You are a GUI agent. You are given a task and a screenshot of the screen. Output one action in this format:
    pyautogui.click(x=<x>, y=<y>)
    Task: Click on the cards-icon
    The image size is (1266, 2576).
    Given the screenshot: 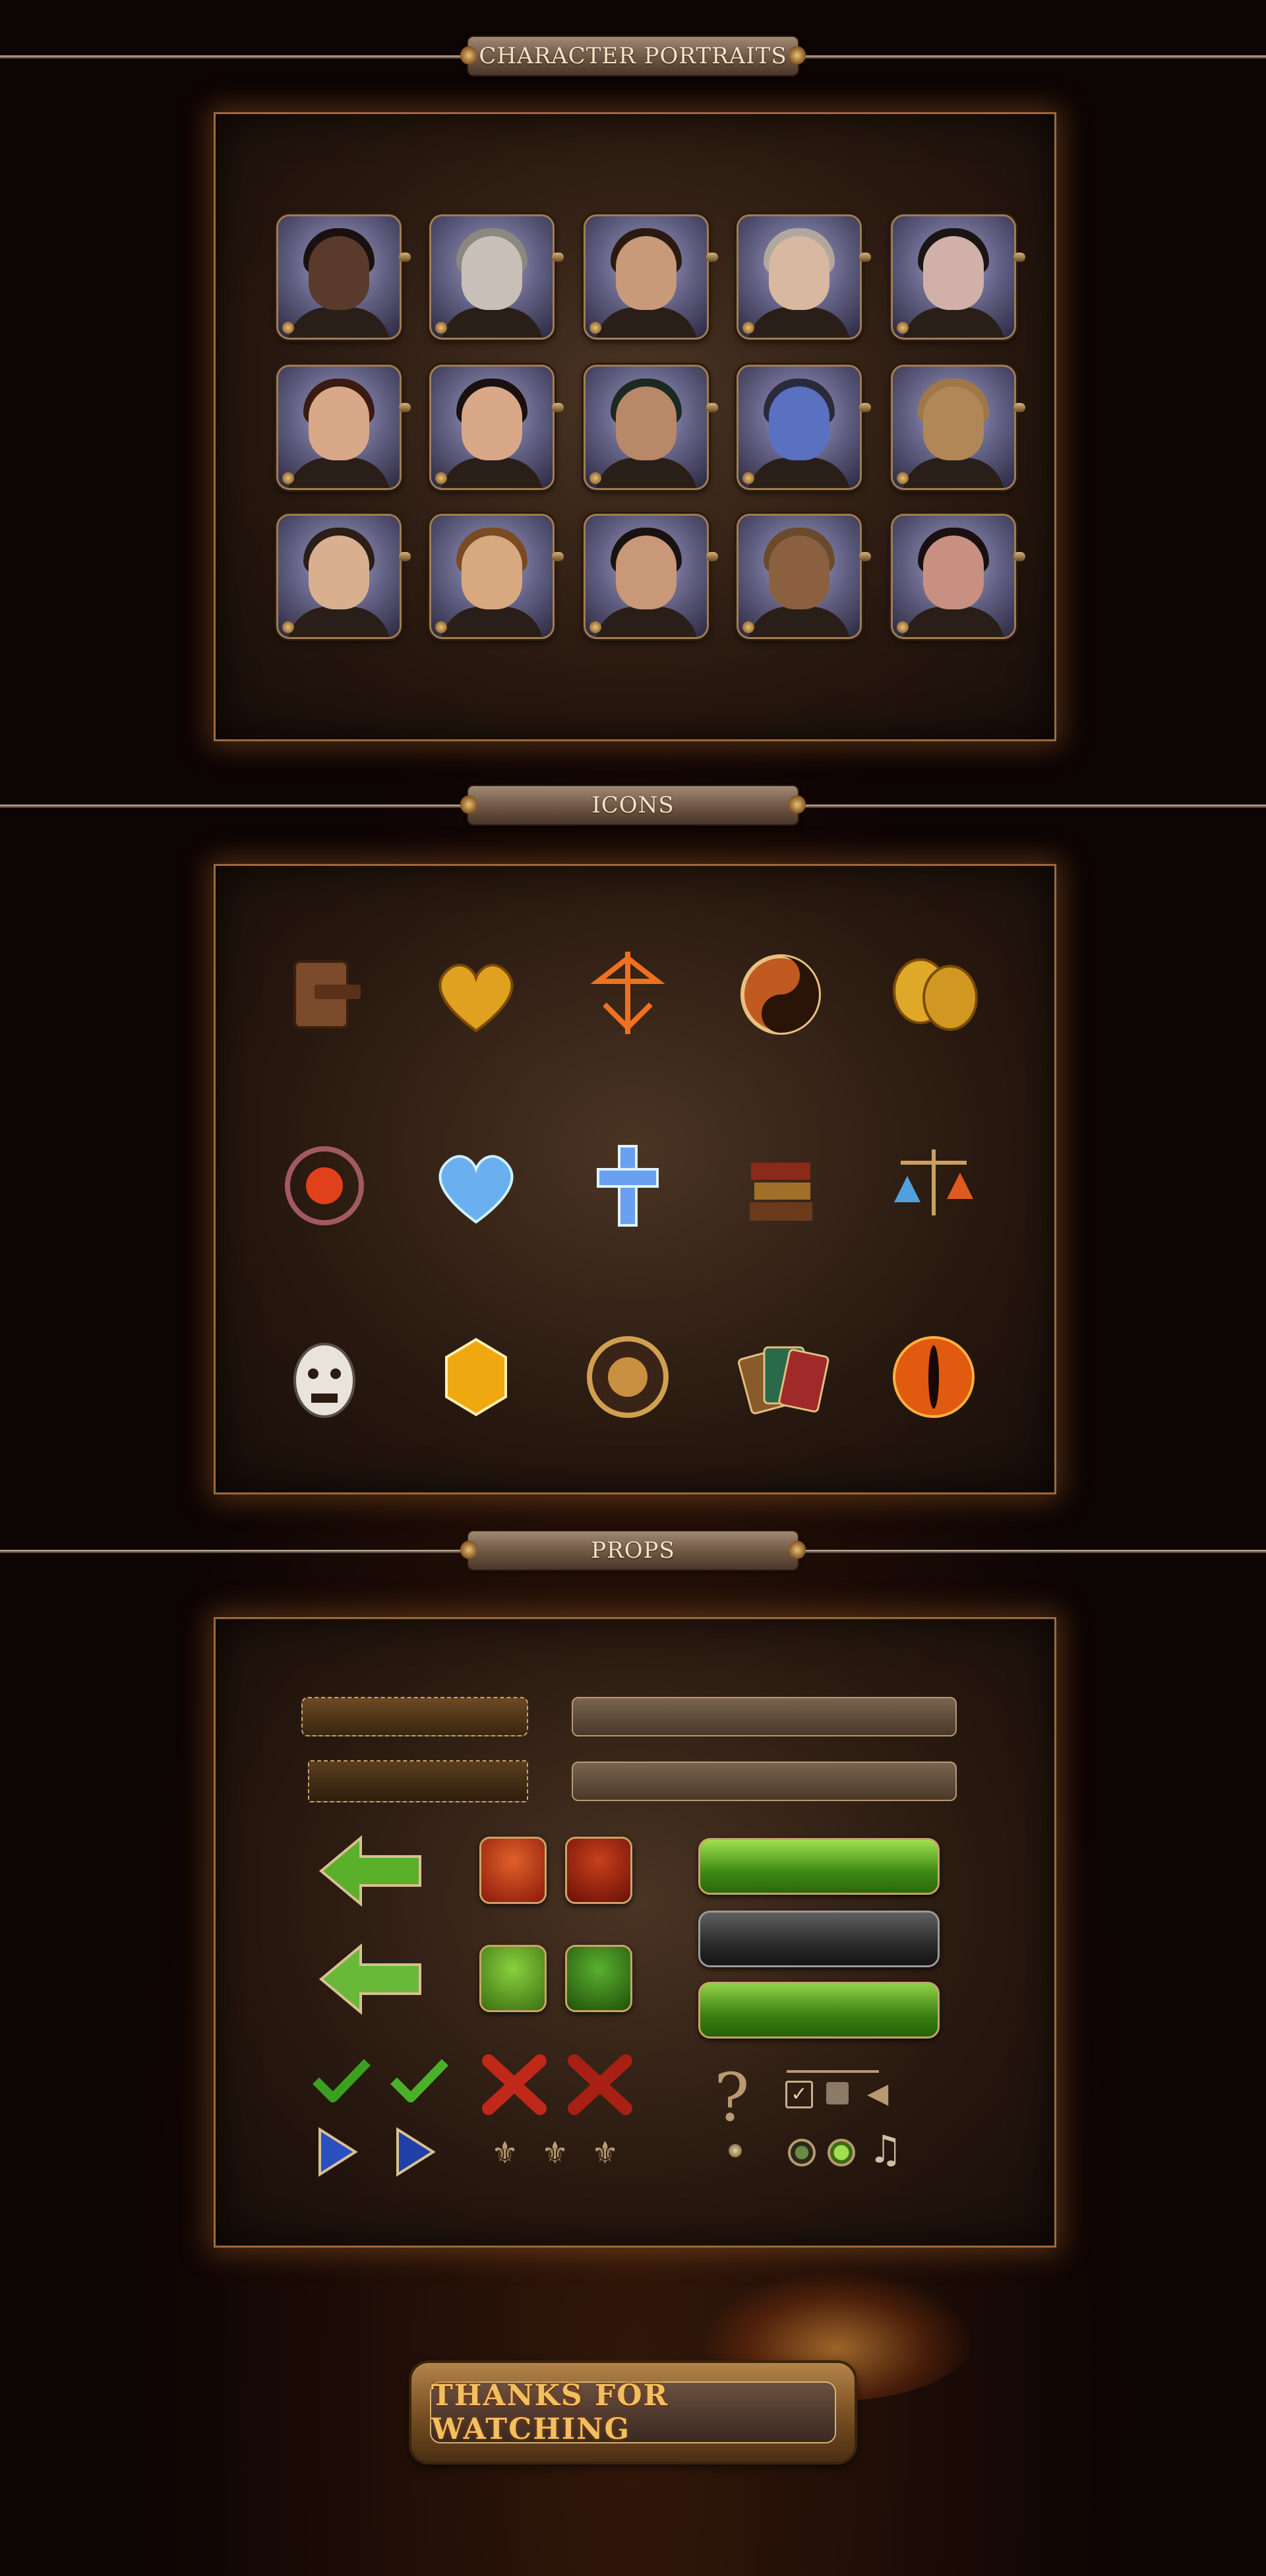 What is the action you would take?
    pyautogui.click(x=780, y=1377)
    